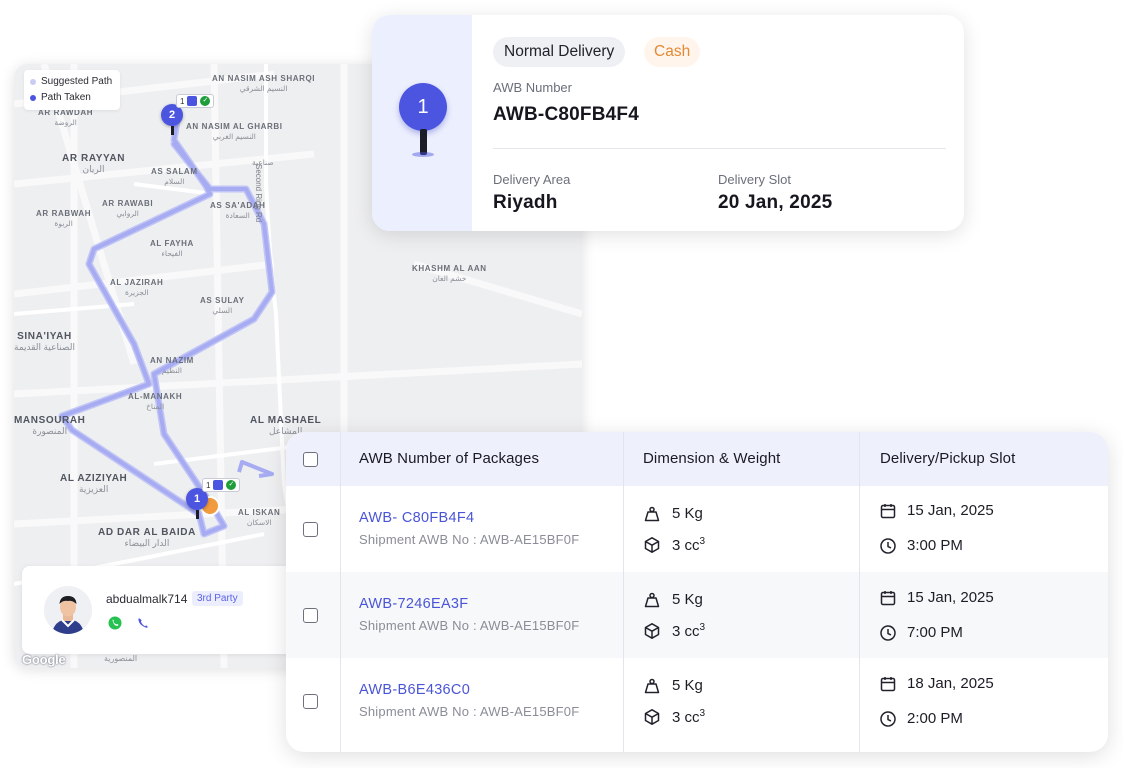 This screenshot has height=768, width=1123. What do you see at coordinates (147, 538) in the screenshot?
I see `area-label: AD DAR AL BAIDA الدار البيضاء` at bounding box center [147, 538].